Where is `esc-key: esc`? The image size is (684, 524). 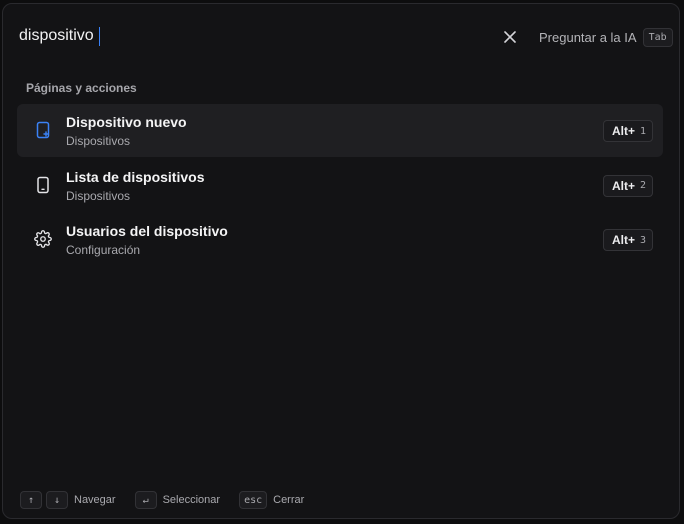
esc-key: esc is located at coordinates (253, 500).